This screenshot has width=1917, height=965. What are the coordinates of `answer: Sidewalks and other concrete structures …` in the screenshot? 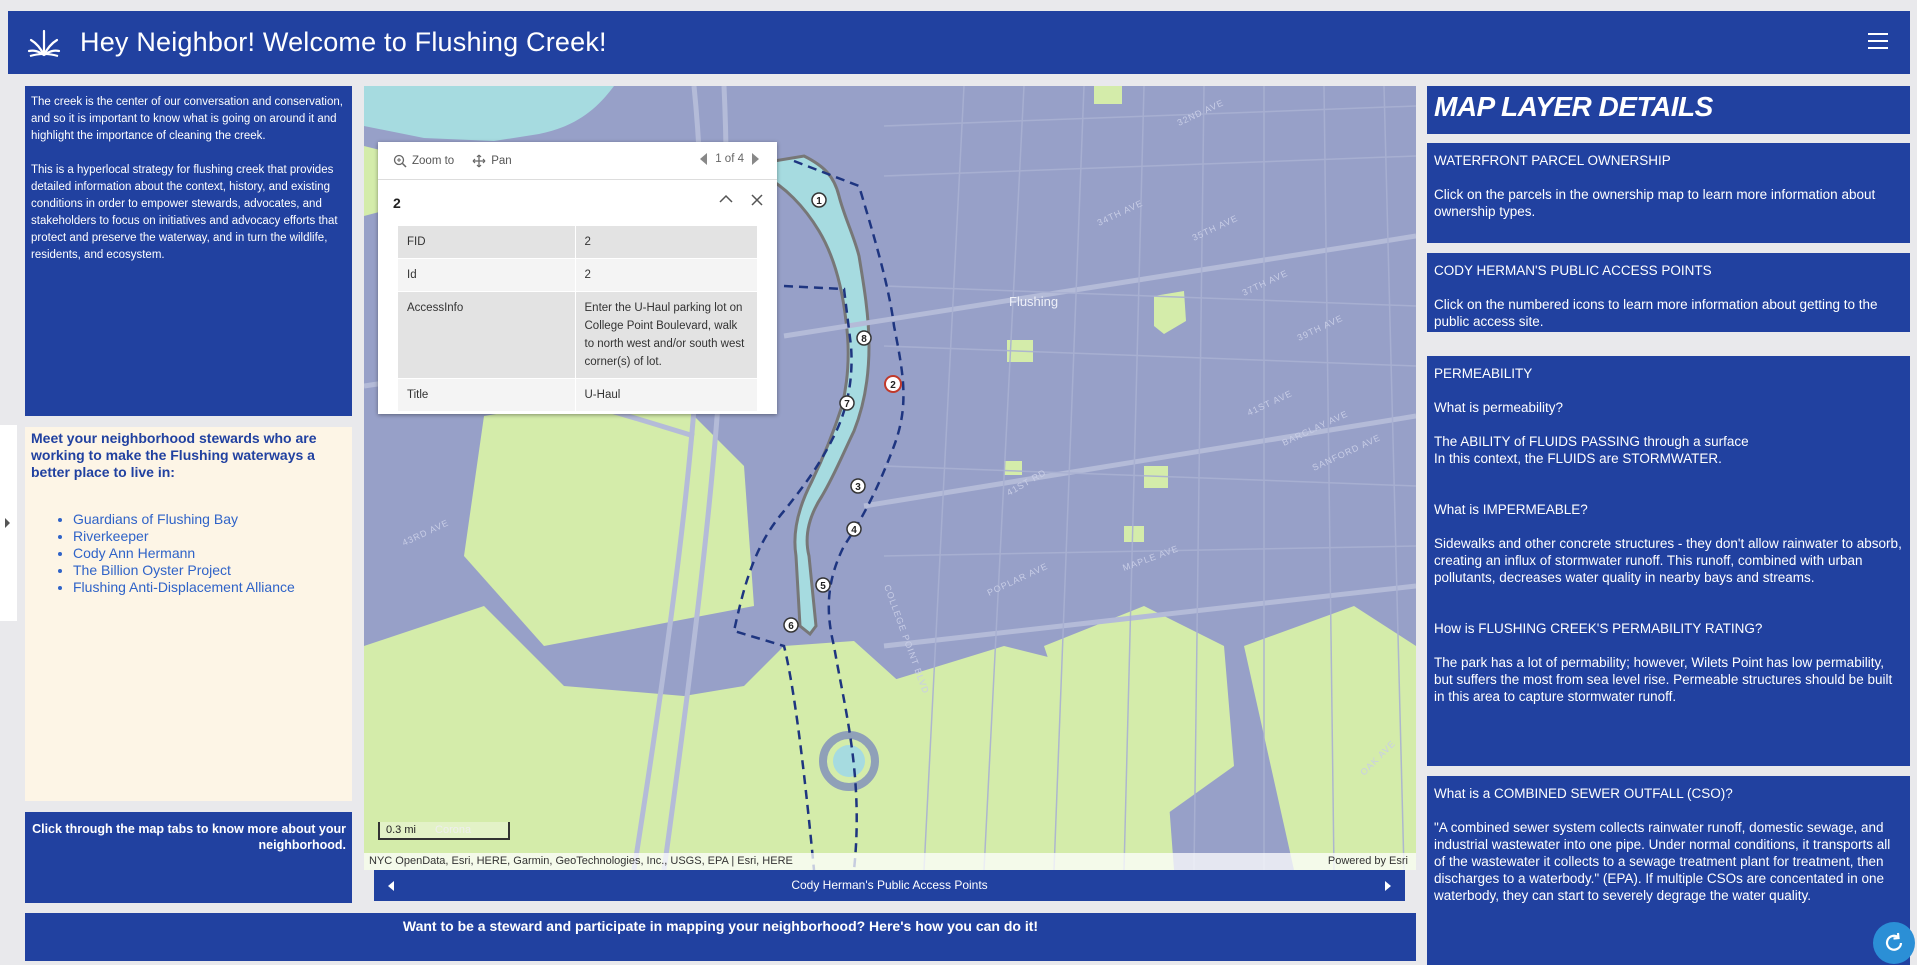 It's located at (1668, 560).